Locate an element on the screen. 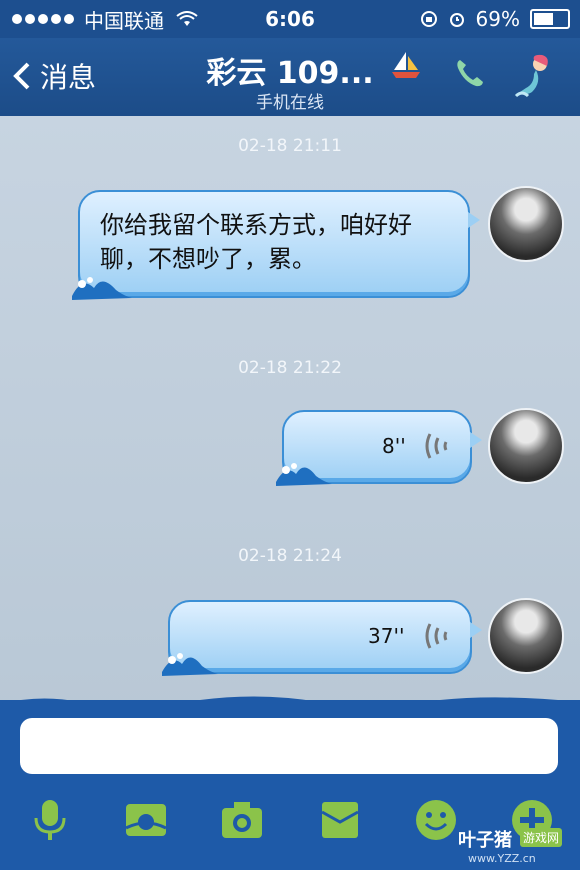 The width and height of the screenshot is (580, 870). camera-icon is located at coordinates (242, 820).